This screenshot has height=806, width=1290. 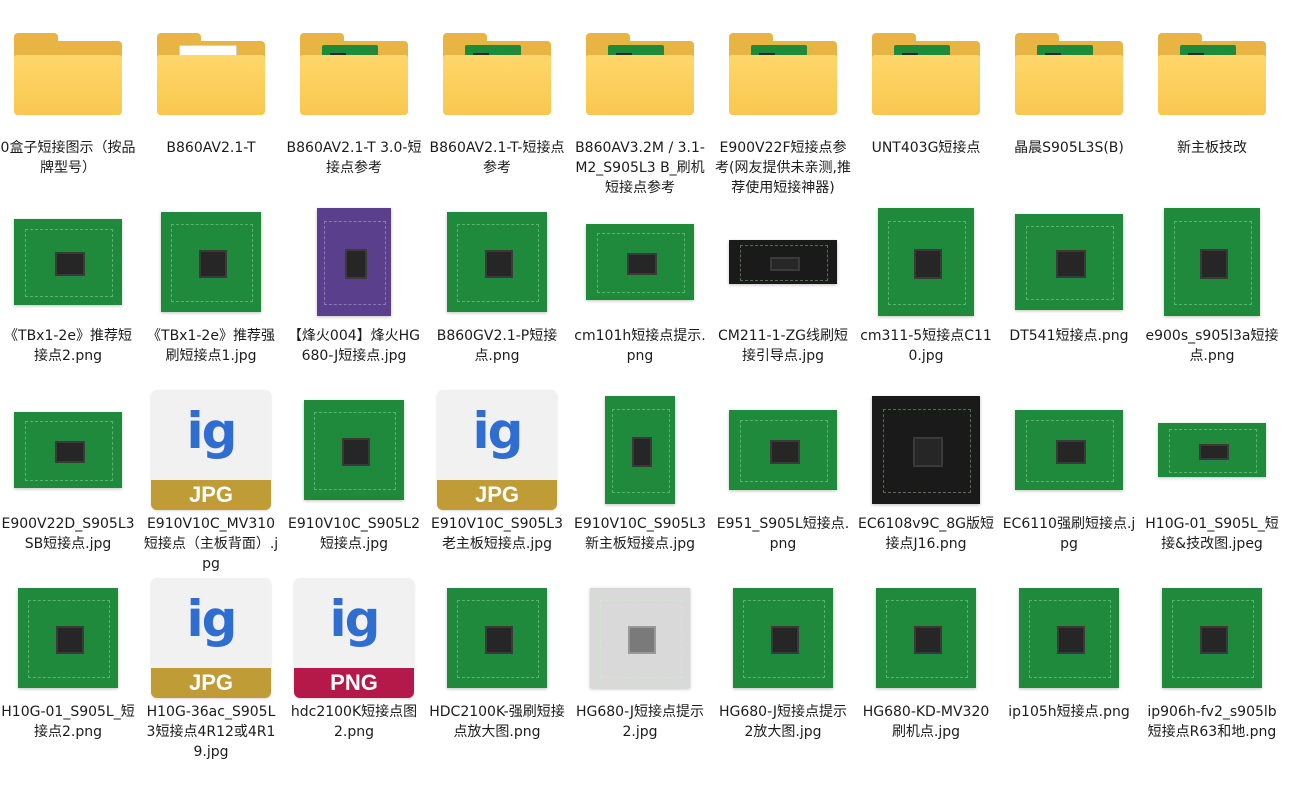 What do you see at coordinates (354, 482) in the screenshot?
I see `file-item: E910V10C_S905L2短接点.jpg` at bounding box center [354, 482].